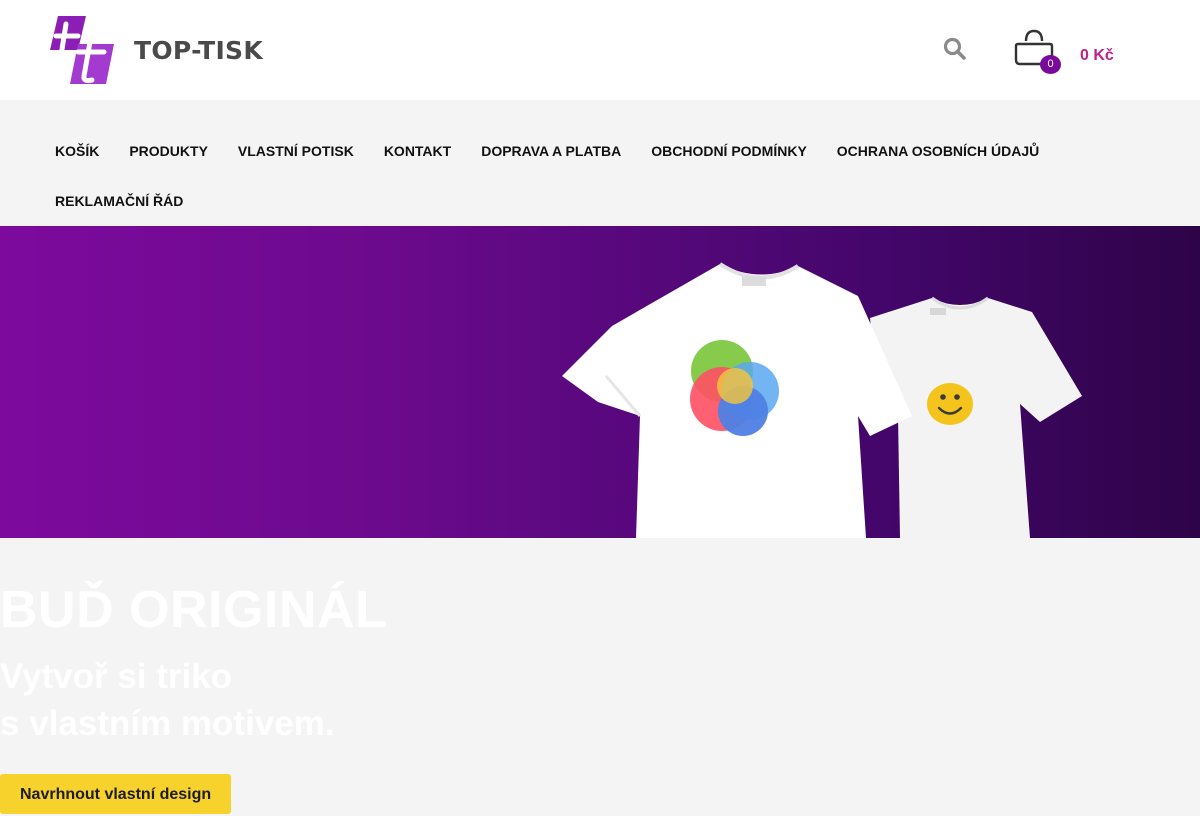  Describe the element at coordinates (167, 723) in the screenshot. I see `hero-subtitle-line-2: s vlastním motivem.` at that location.